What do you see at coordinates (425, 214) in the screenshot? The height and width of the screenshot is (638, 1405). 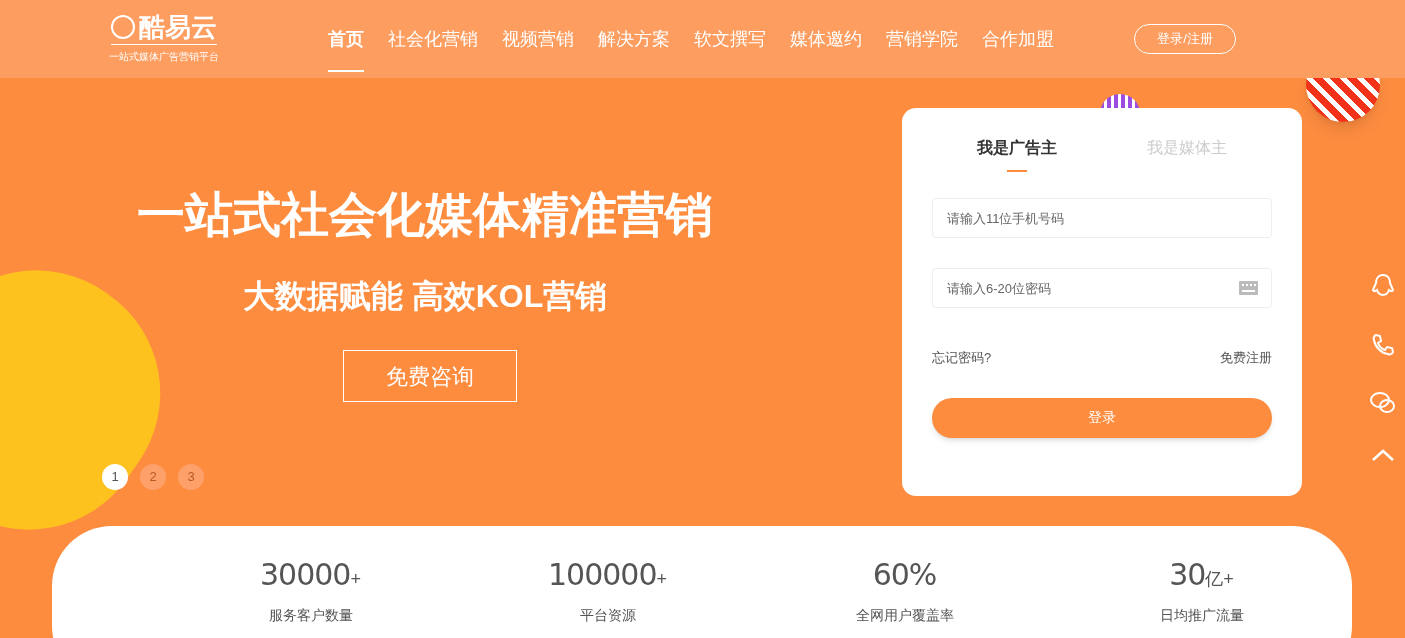 I see `hero-title: 一站式社会化媒体精准营销` at bounding box center [425, 214].